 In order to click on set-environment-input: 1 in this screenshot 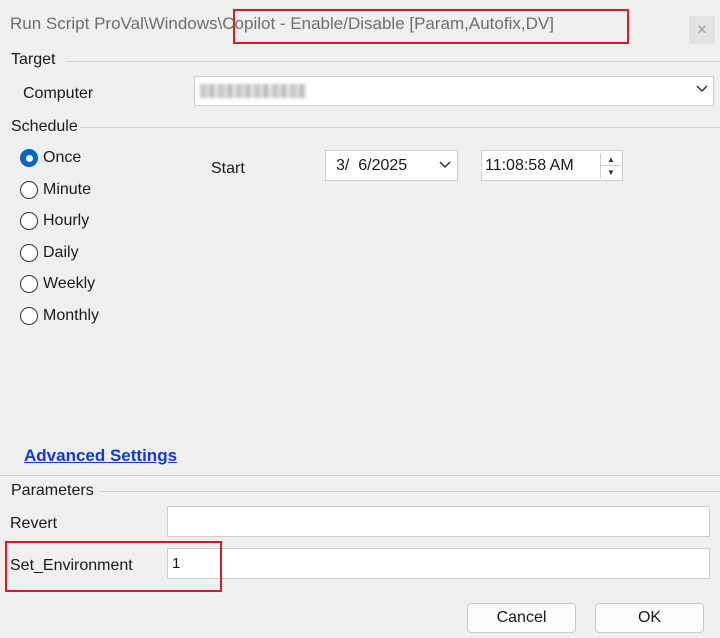, I will do `click(438, 563)`.